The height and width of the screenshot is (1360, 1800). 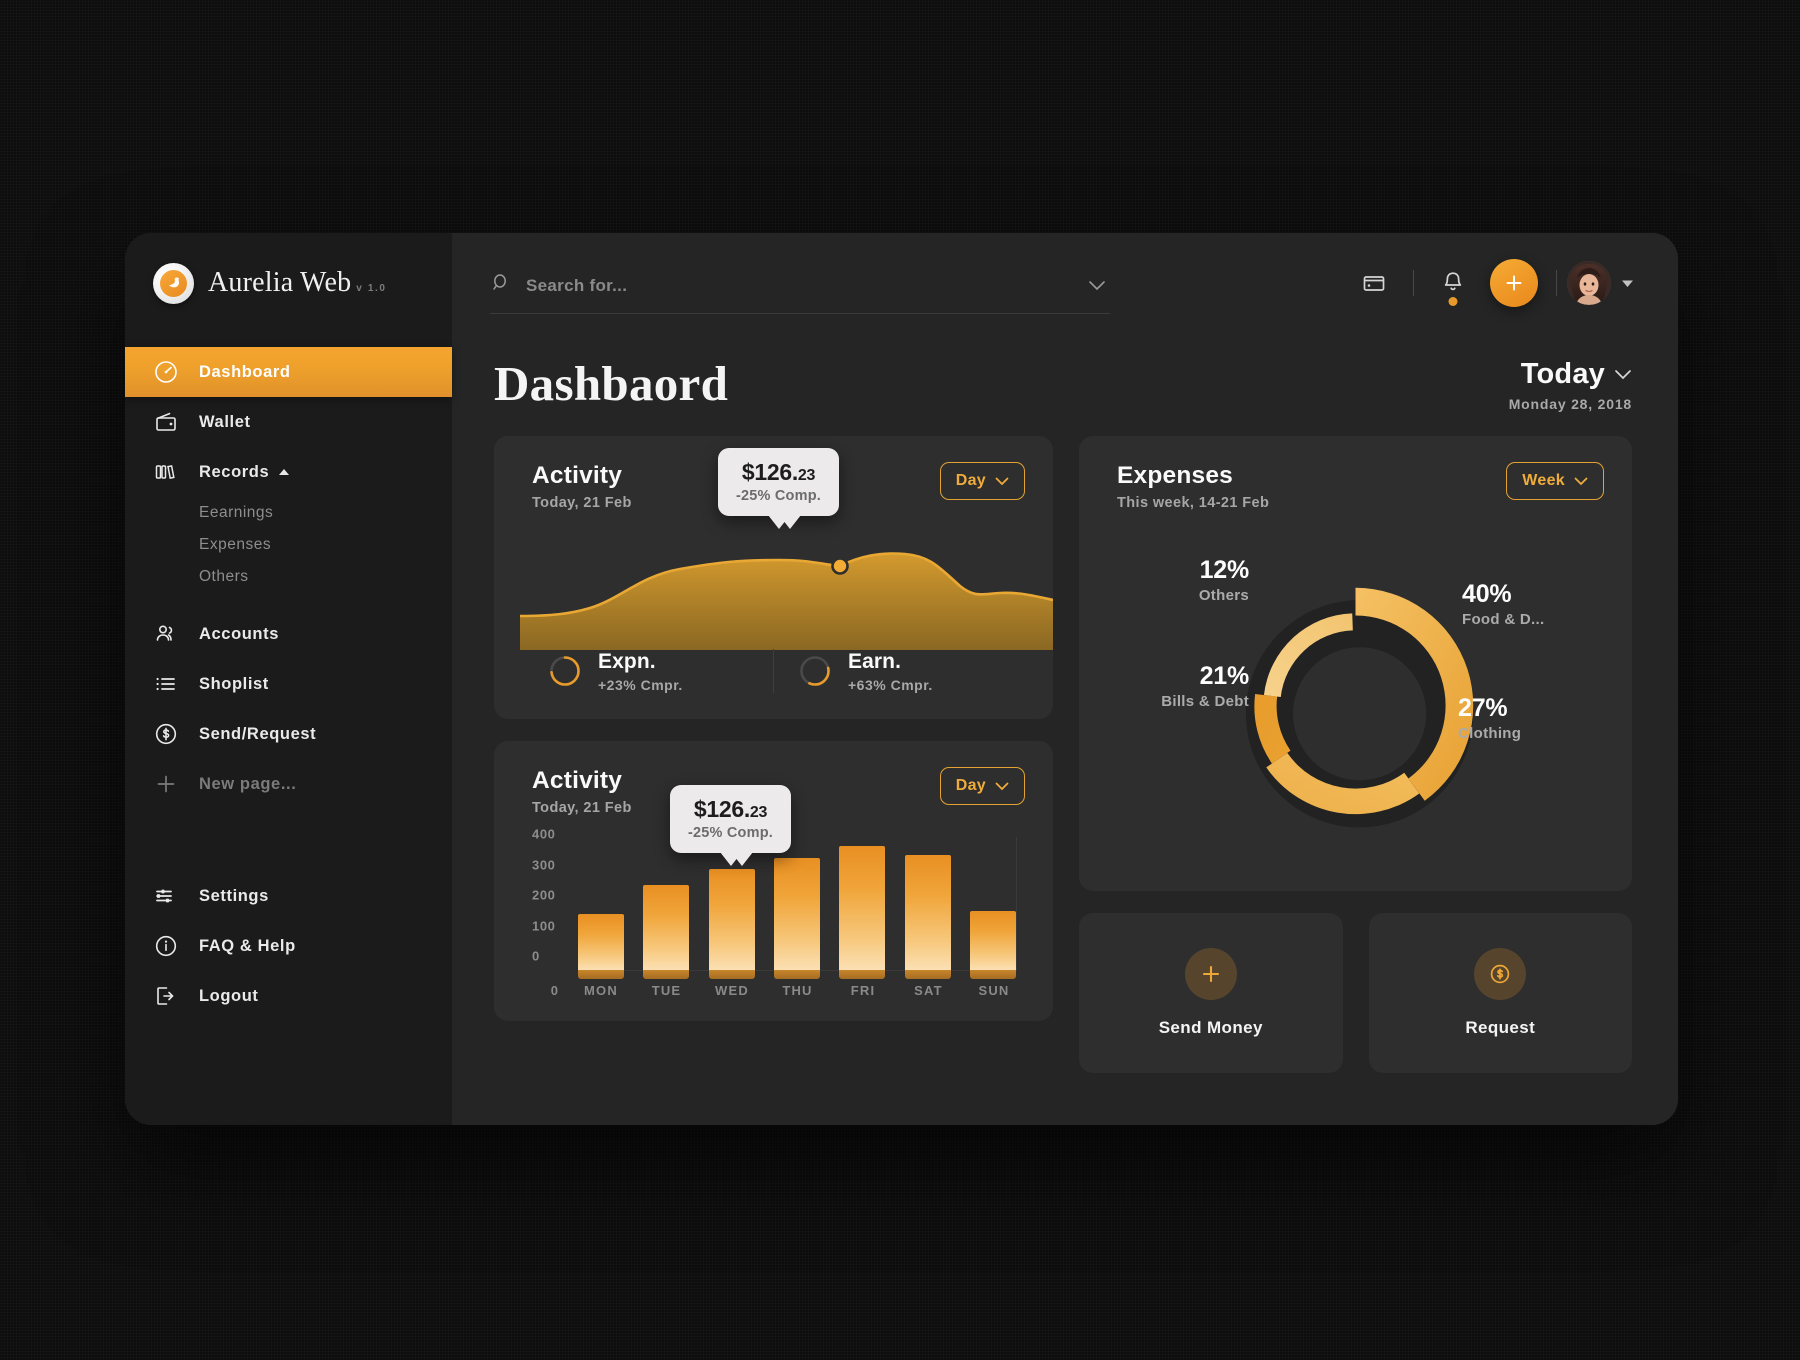 What do you see at coordinates (555, 990) in the screenshot?
I see `x-axis-origin: 0` at bounding box center [555, 990].